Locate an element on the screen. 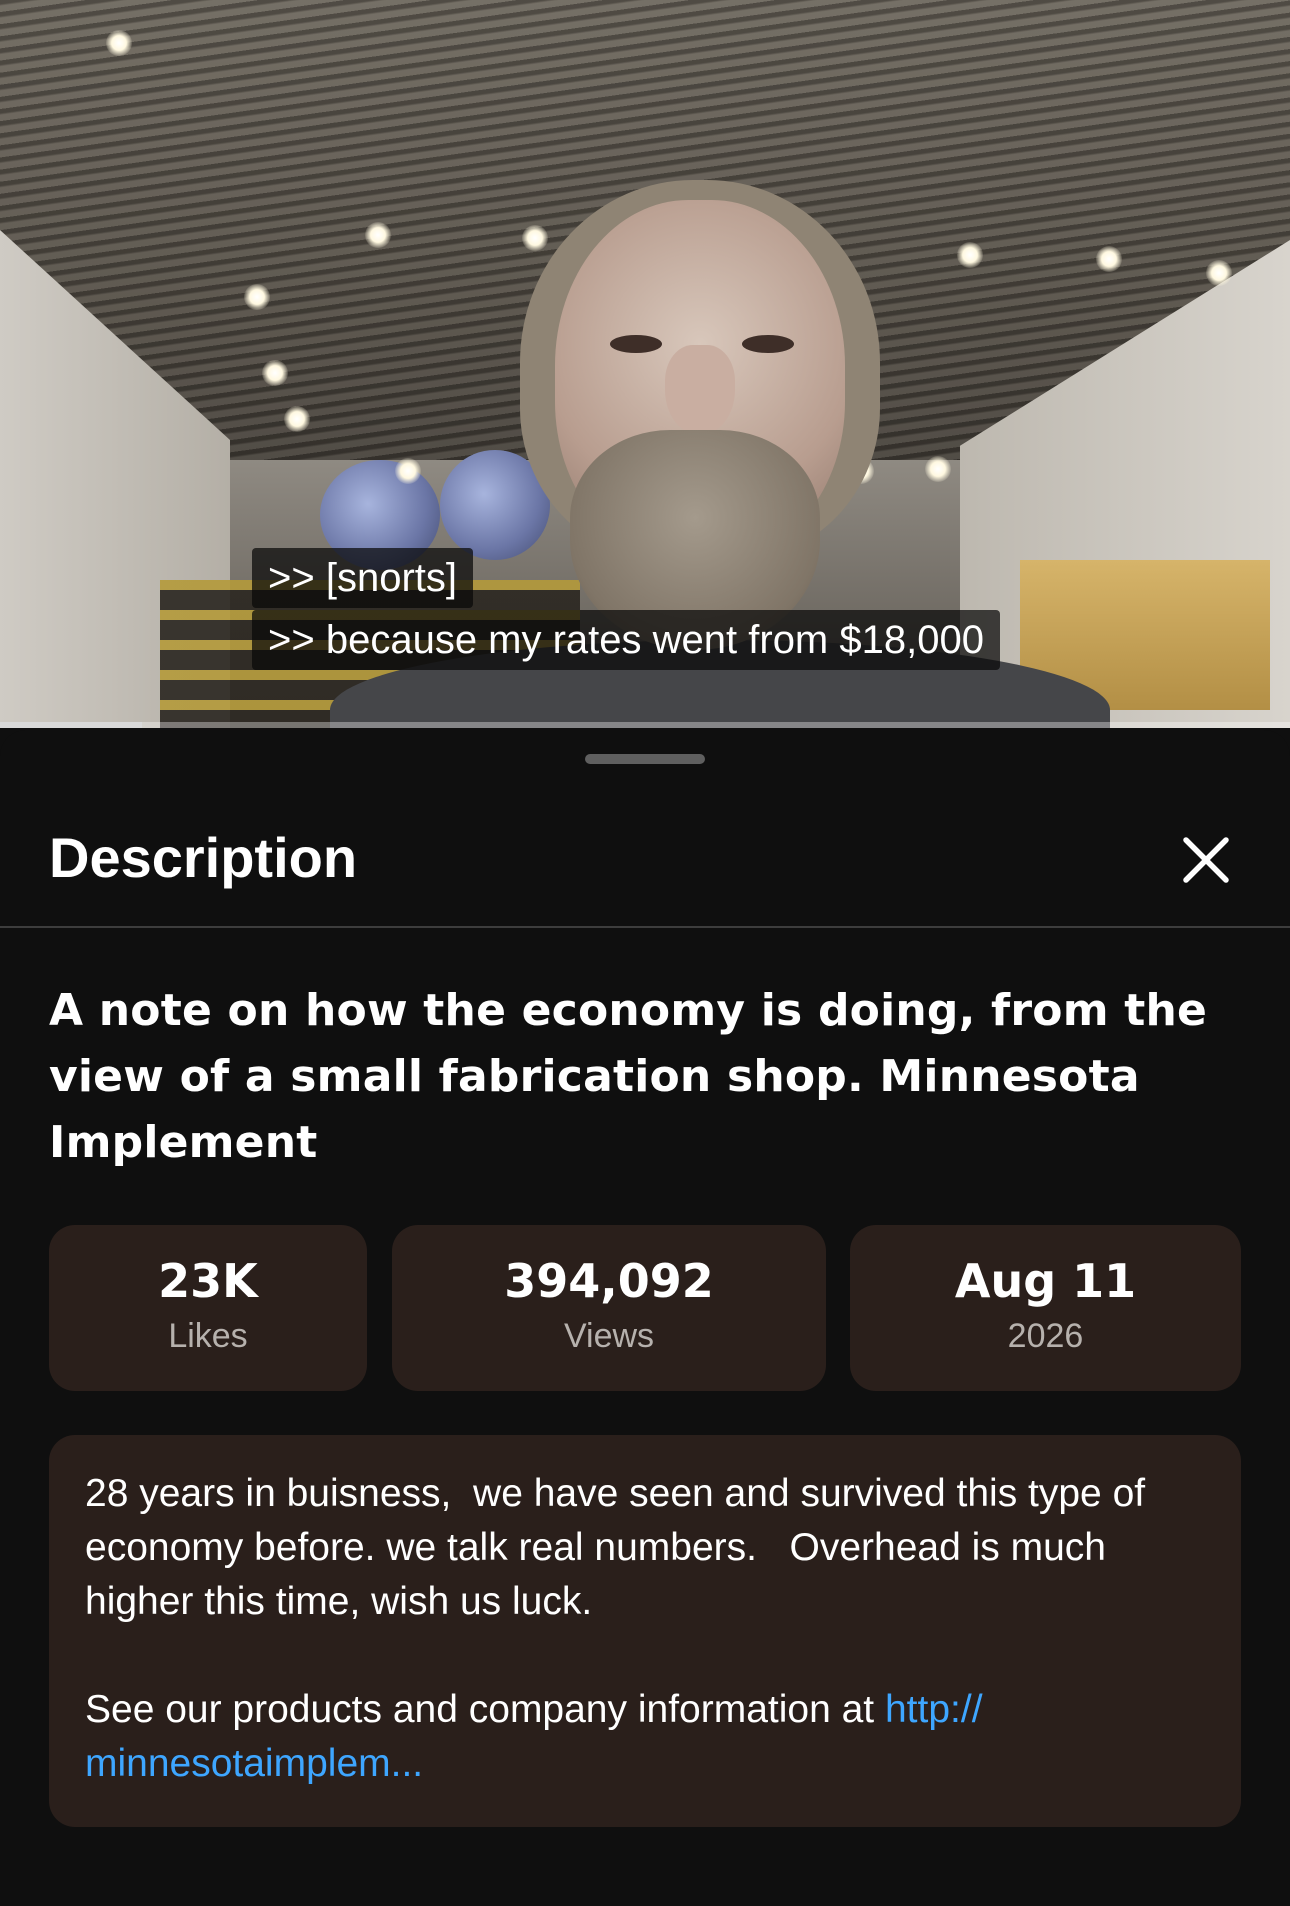 Image resolution: width=1290 pixels, height=1906 pixels. person-nose is located at coordinates (700, 390).